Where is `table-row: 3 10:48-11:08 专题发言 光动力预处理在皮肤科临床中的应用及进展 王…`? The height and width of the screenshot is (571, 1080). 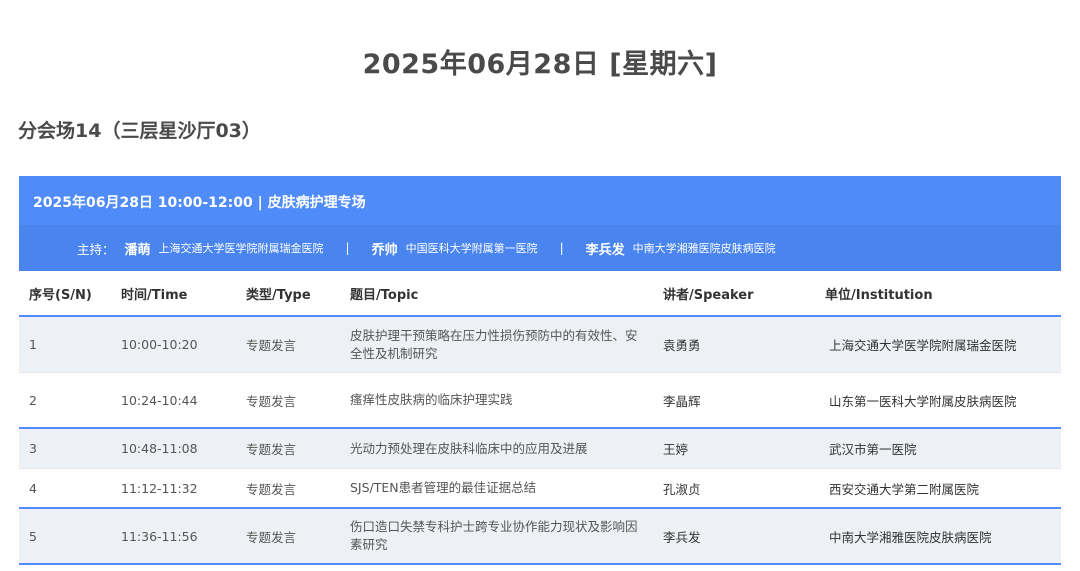 table-row: 3 10:48-11:08 专题发言 光动力预处理在皮肤科临床中的应用及进展 王… is located at coordinates (540, 449).